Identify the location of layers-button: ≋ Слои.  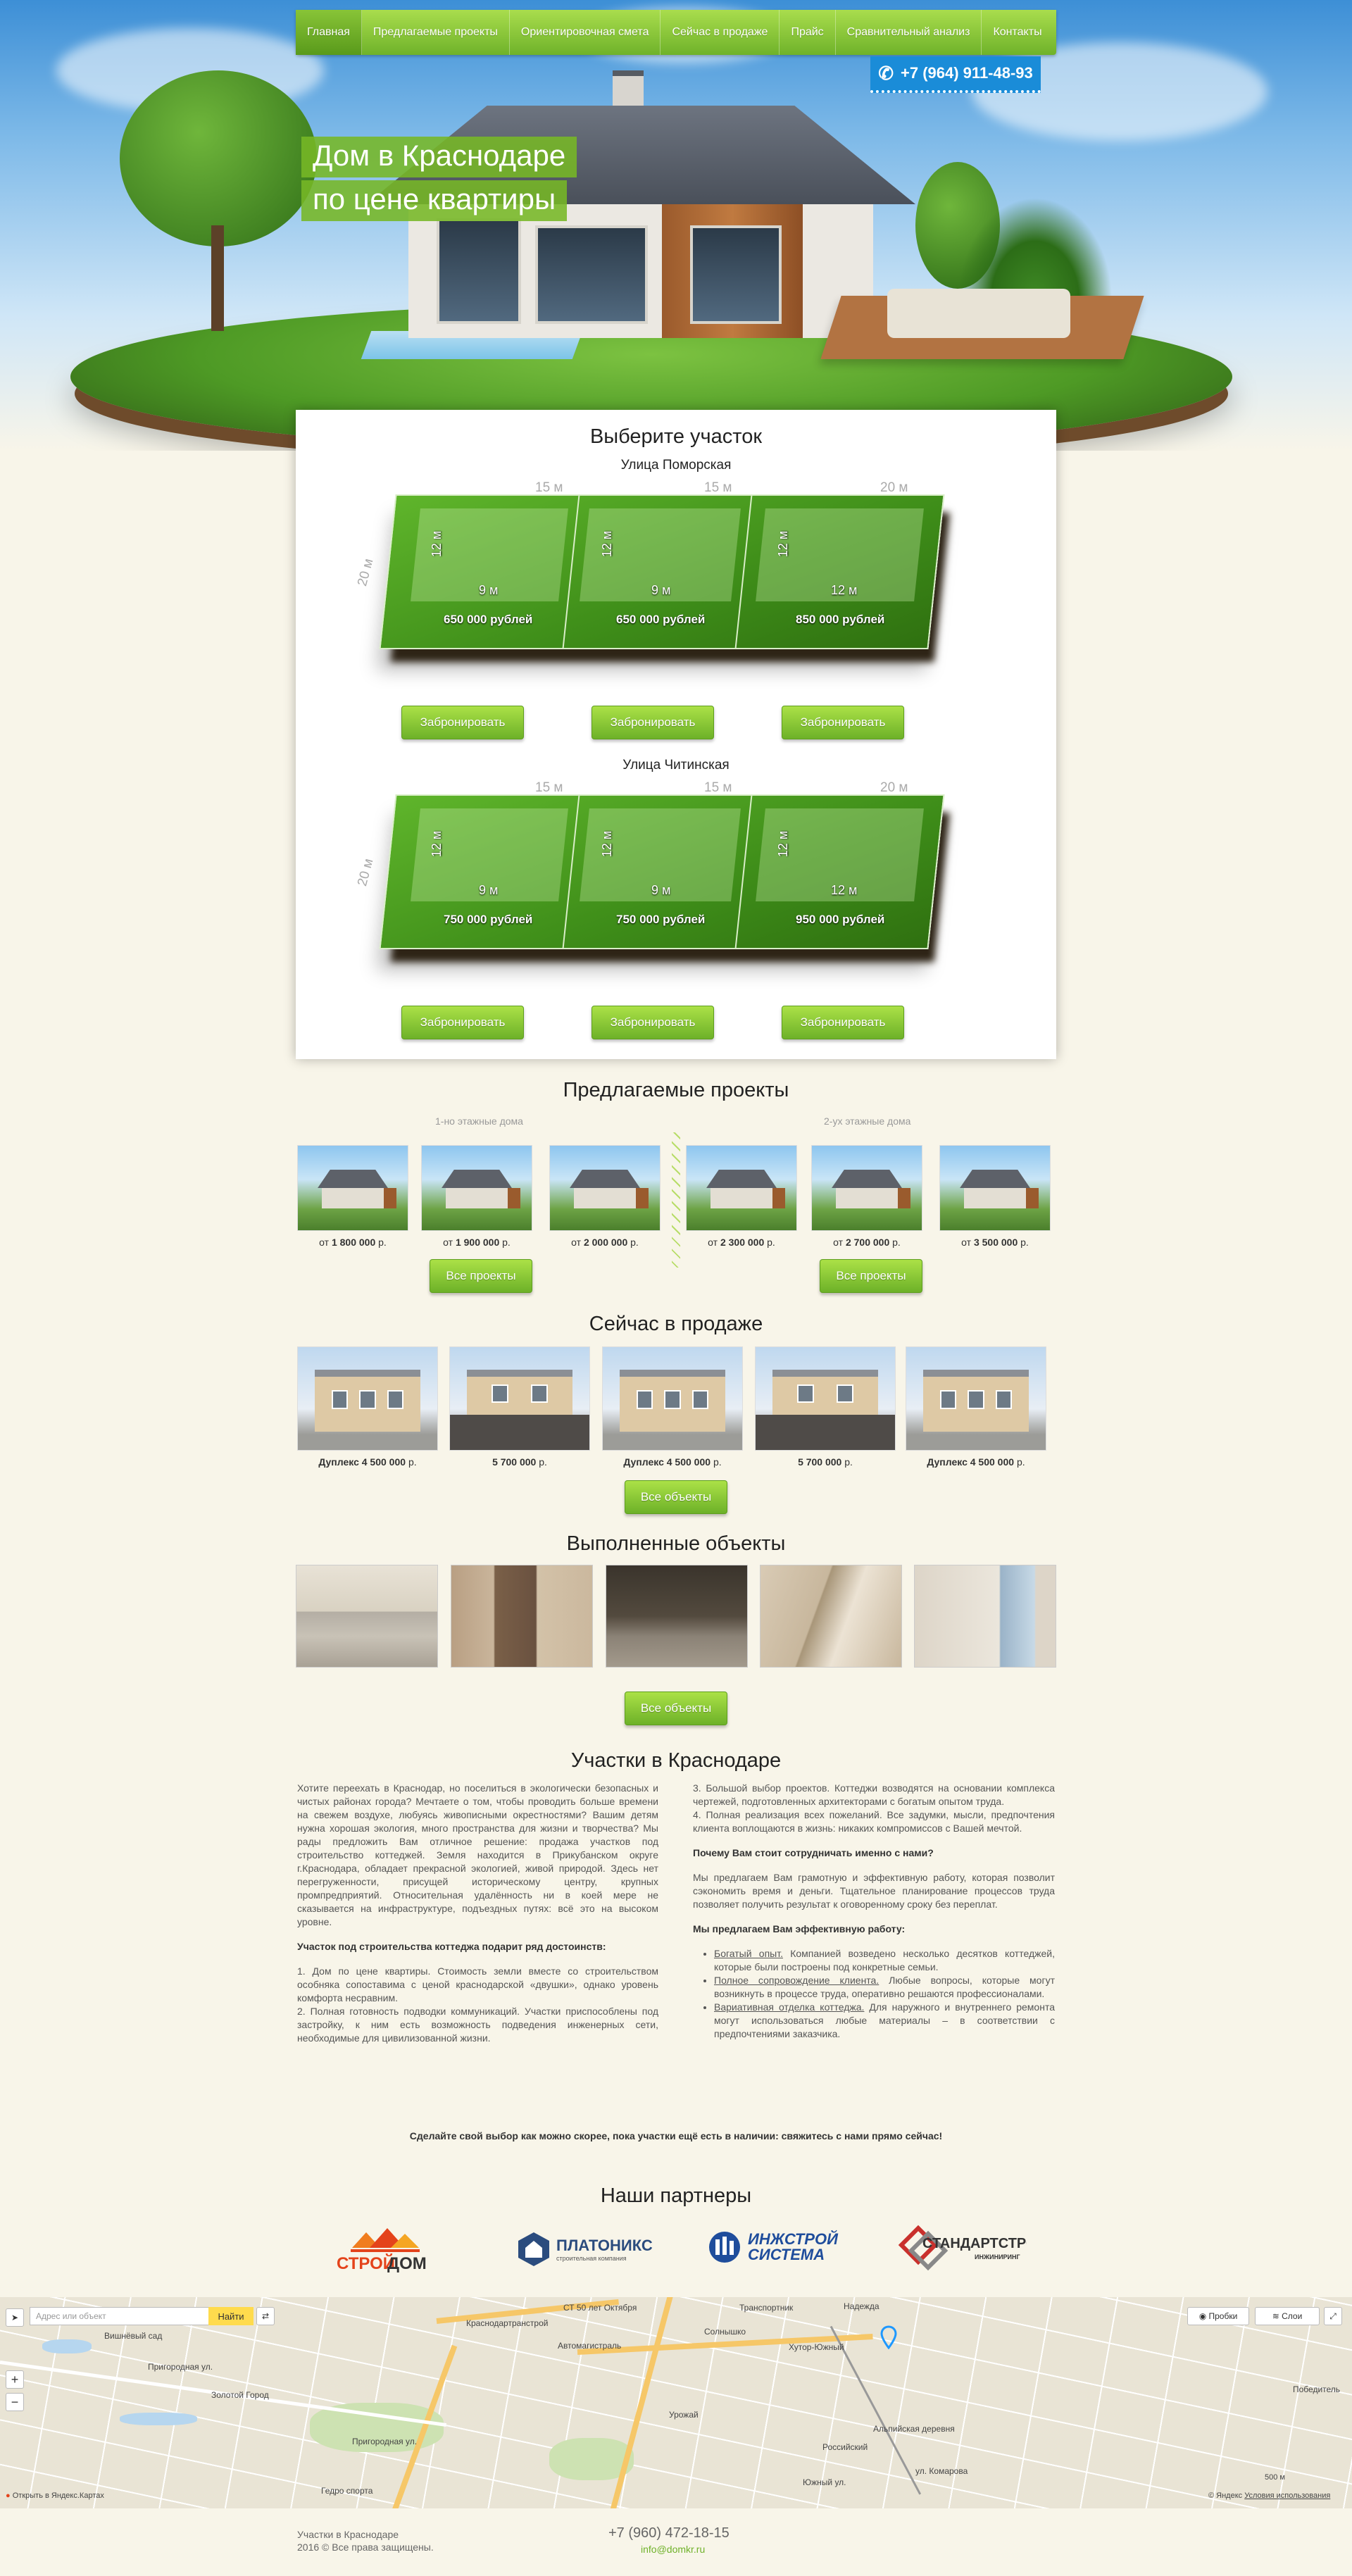
(1287, 2316).